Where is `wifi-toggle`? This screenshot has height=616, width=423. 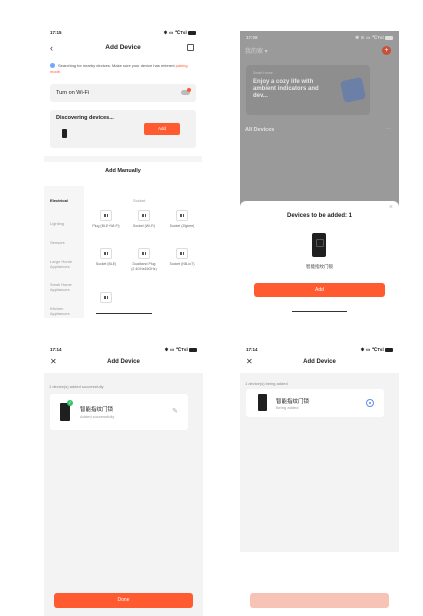
wifi-toggle is located at coordinates (186, 91).